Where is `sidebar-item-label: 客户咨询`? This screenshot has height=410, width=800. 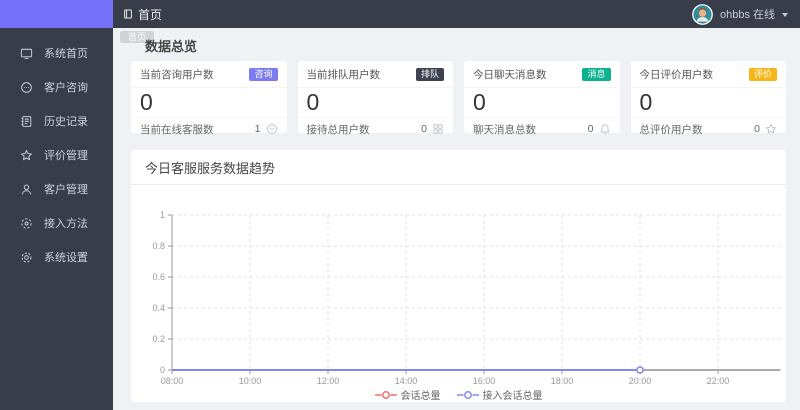 sidebar-item-label: 客户咨询 is located at coordinates (66, 88).